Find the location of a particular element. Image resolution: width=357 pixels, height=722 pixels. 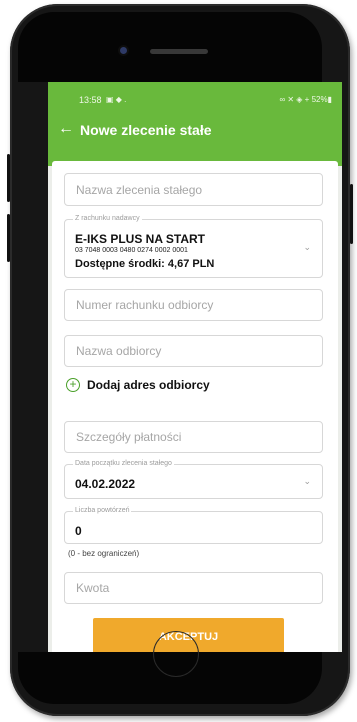

back-arrow-icon: ← is located at coordinates (66, 129).